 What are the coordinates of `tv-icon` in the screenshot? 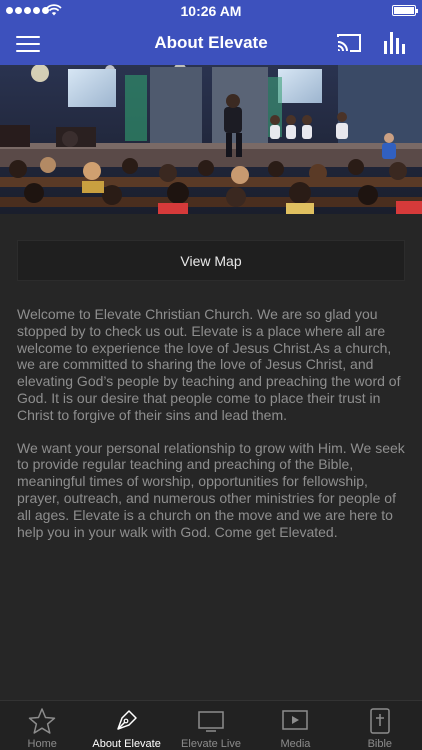 It's located at (211, 721).